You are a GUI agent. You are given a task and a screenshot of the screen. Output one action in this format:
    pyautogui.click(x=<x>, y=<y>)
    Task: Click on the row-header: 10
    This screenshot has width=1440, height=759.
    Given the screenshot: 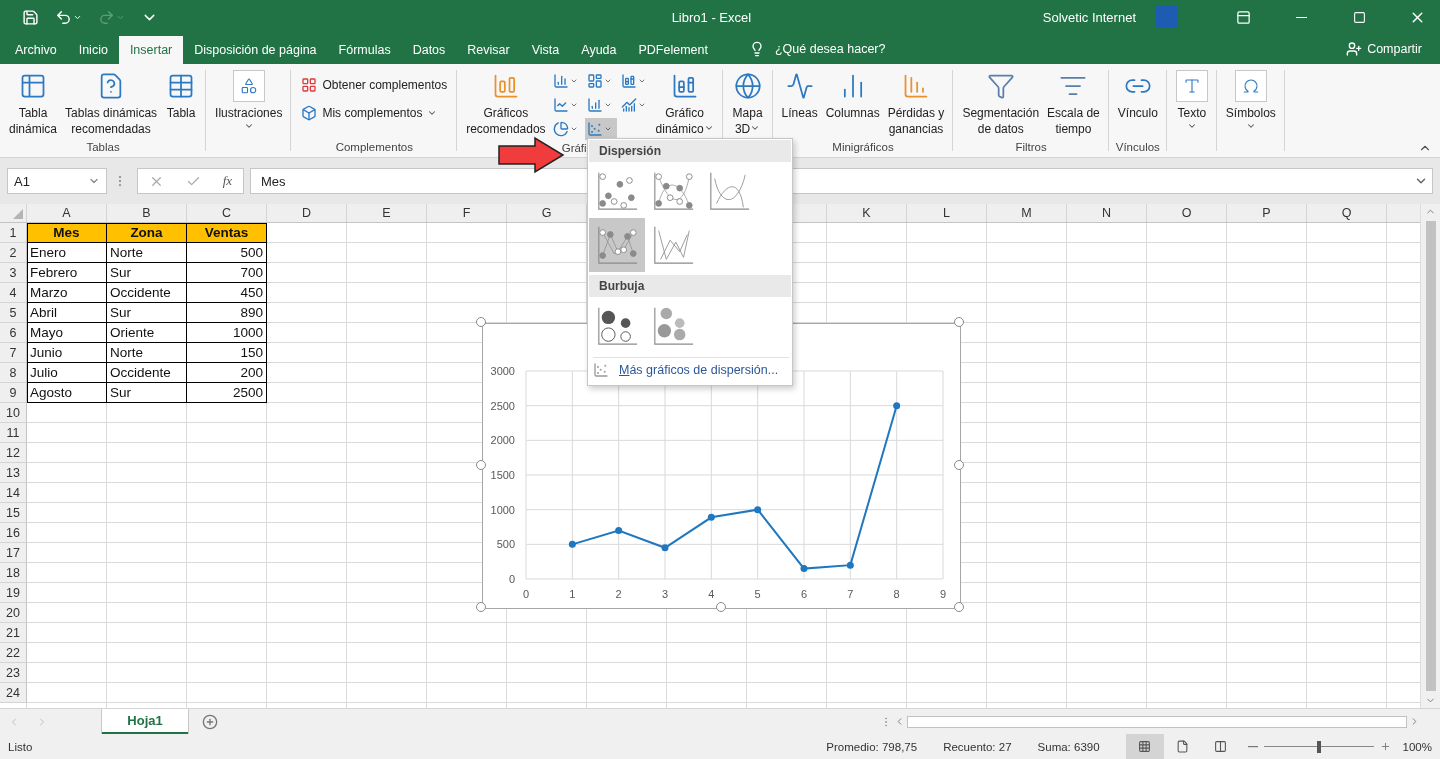 What is the action you would take?
    pyautogui.click(x=13, y=413)
    